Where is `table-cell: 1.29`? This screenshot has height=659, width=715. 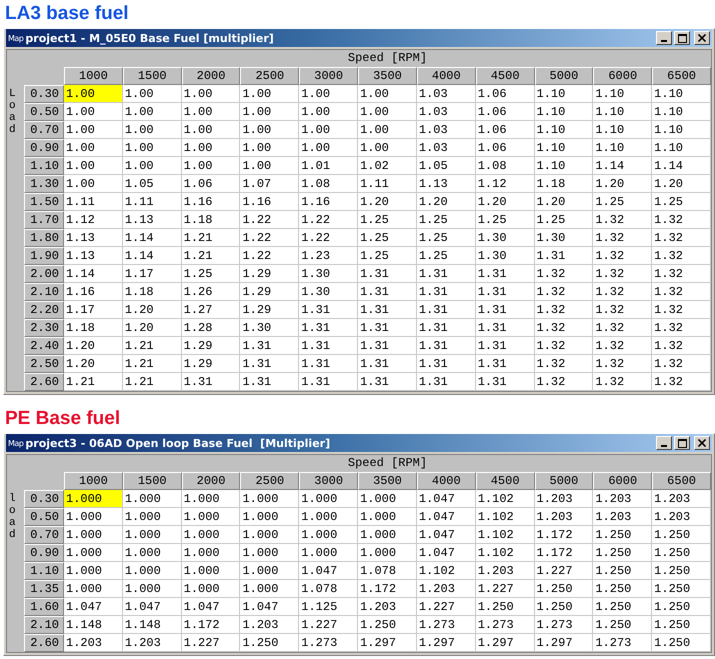 table-cell: 1.29 is located at coordinates (270, 274).